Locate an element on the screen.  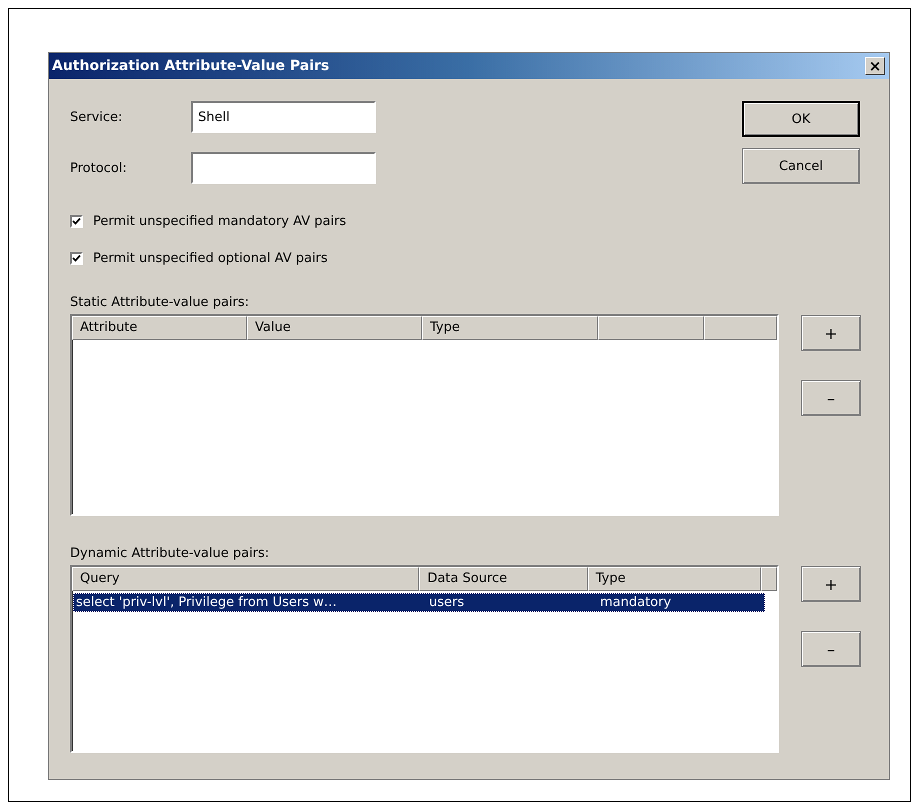
window-title: Authorization Attribute-Value Pairs is located at coordinates (191, 66).